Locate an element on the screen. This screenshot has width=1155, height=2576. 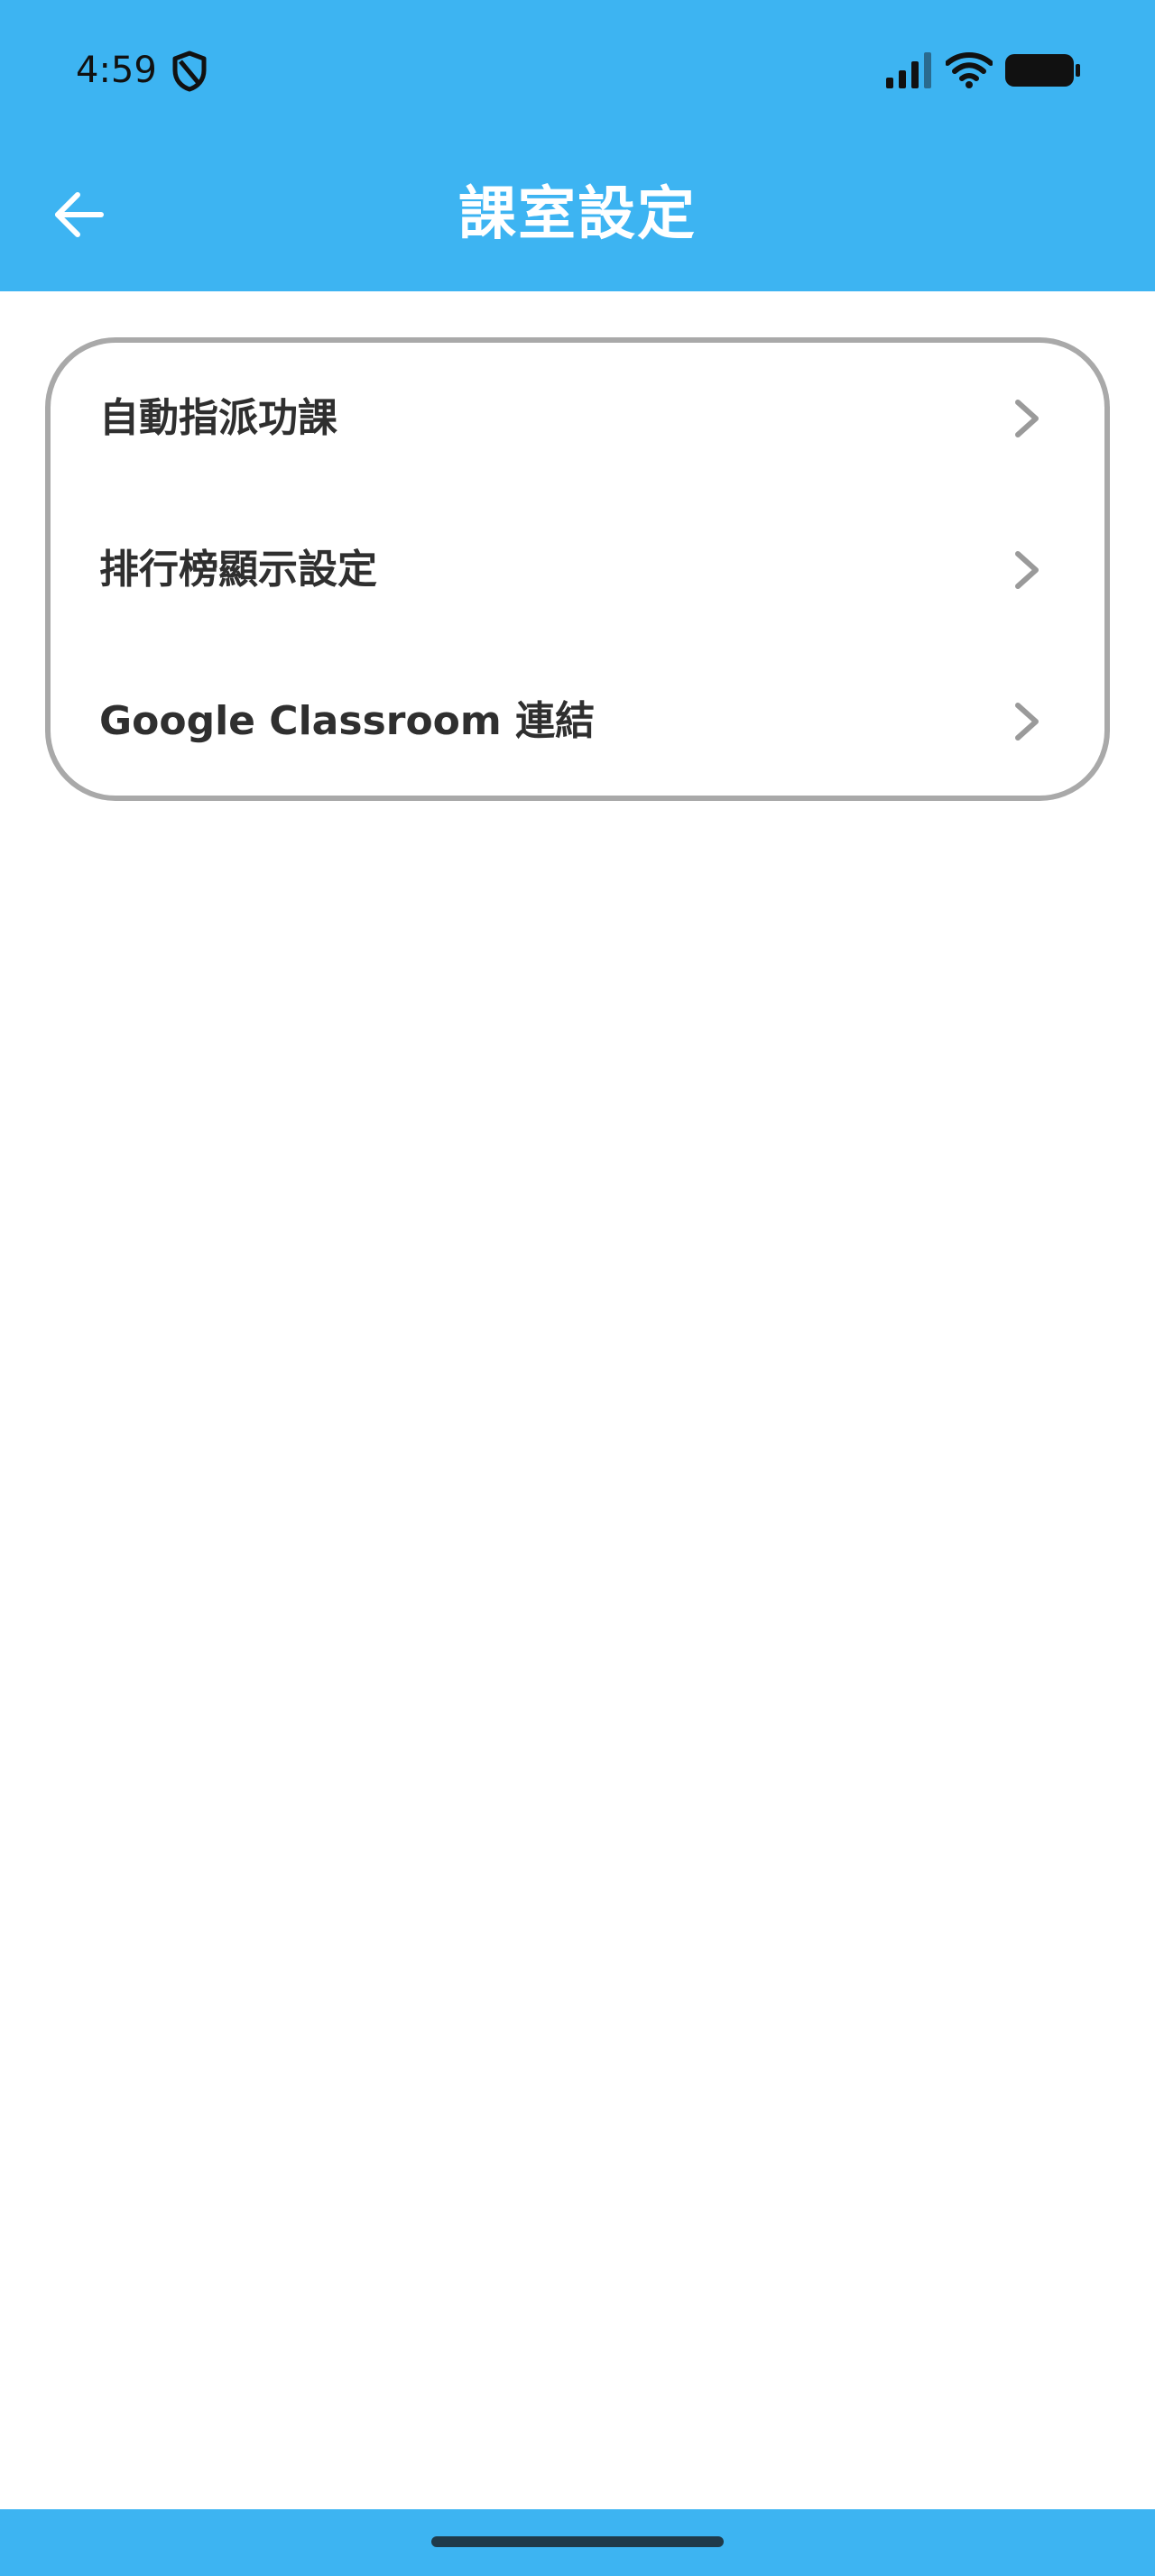
wifi-icon is located at coordinates (970, 70).